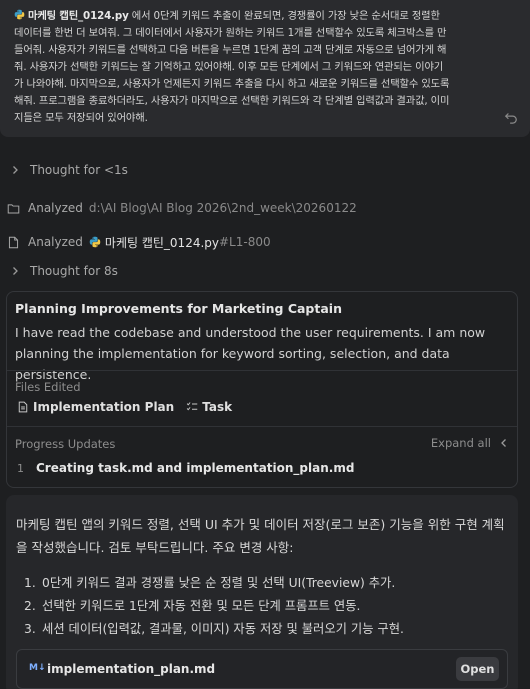 The image size is (530, 689). What do you see at coordinates (104, 407) in the screenshot?
I see `file-chip-label: Implementation Plan` at bounding box center [104, 407].